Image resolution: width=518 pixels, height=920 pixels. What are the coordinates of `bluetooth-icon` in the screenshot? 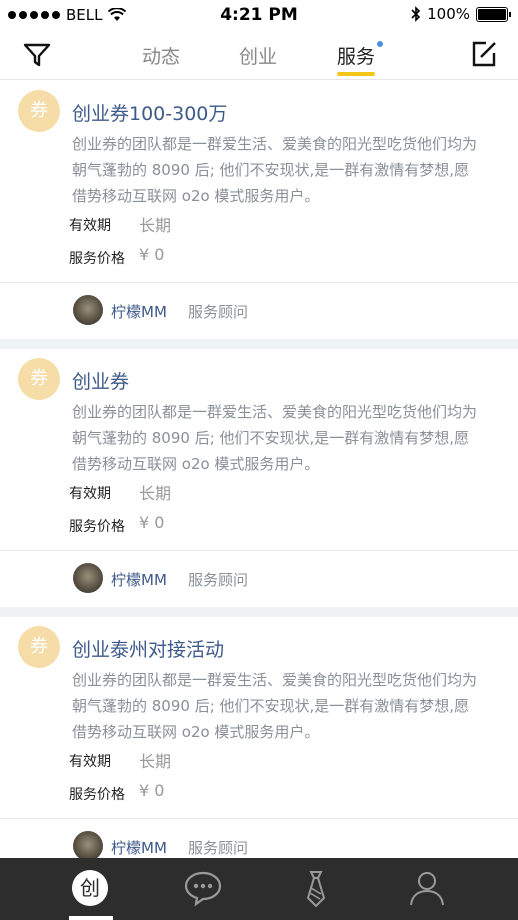 It's located at (416, 14).